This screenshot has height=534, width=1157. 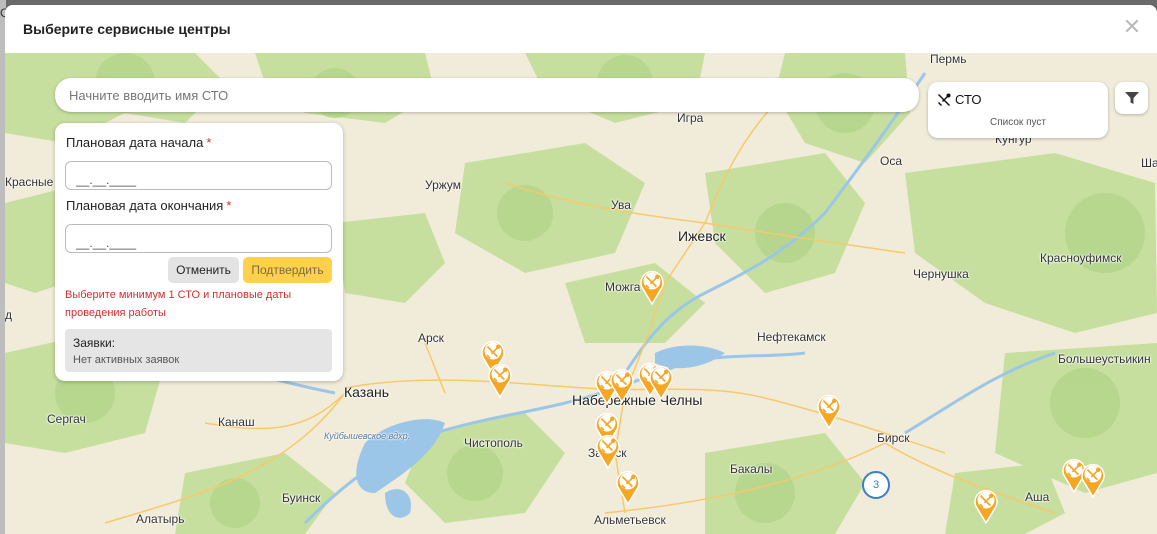 I want to click on map-label-bakaly: Бакалы, so click(x=751, y=469).